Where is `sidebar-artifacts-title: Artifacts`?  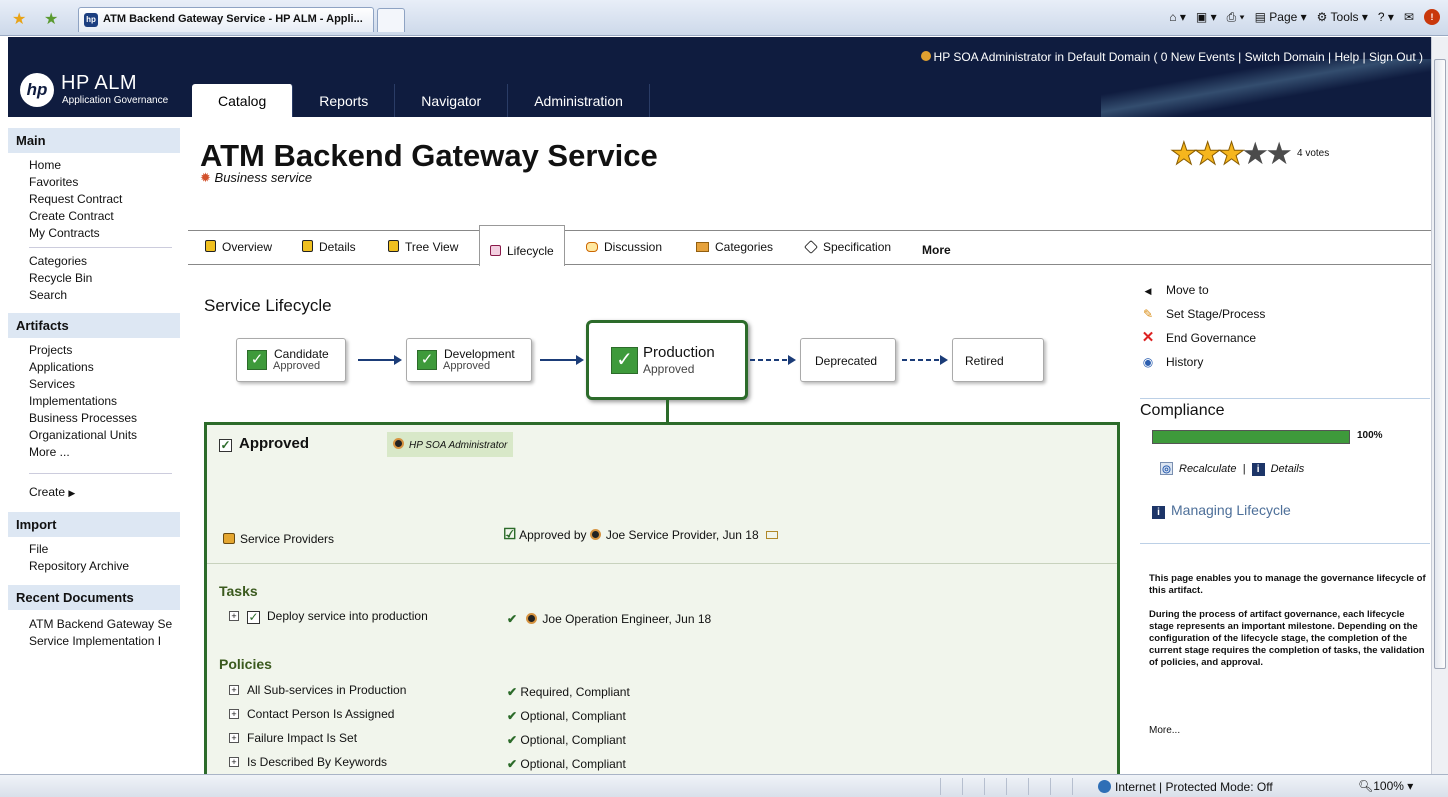
sidebar-artifacts-title: Artifacts is located at coordinates (94, 325).